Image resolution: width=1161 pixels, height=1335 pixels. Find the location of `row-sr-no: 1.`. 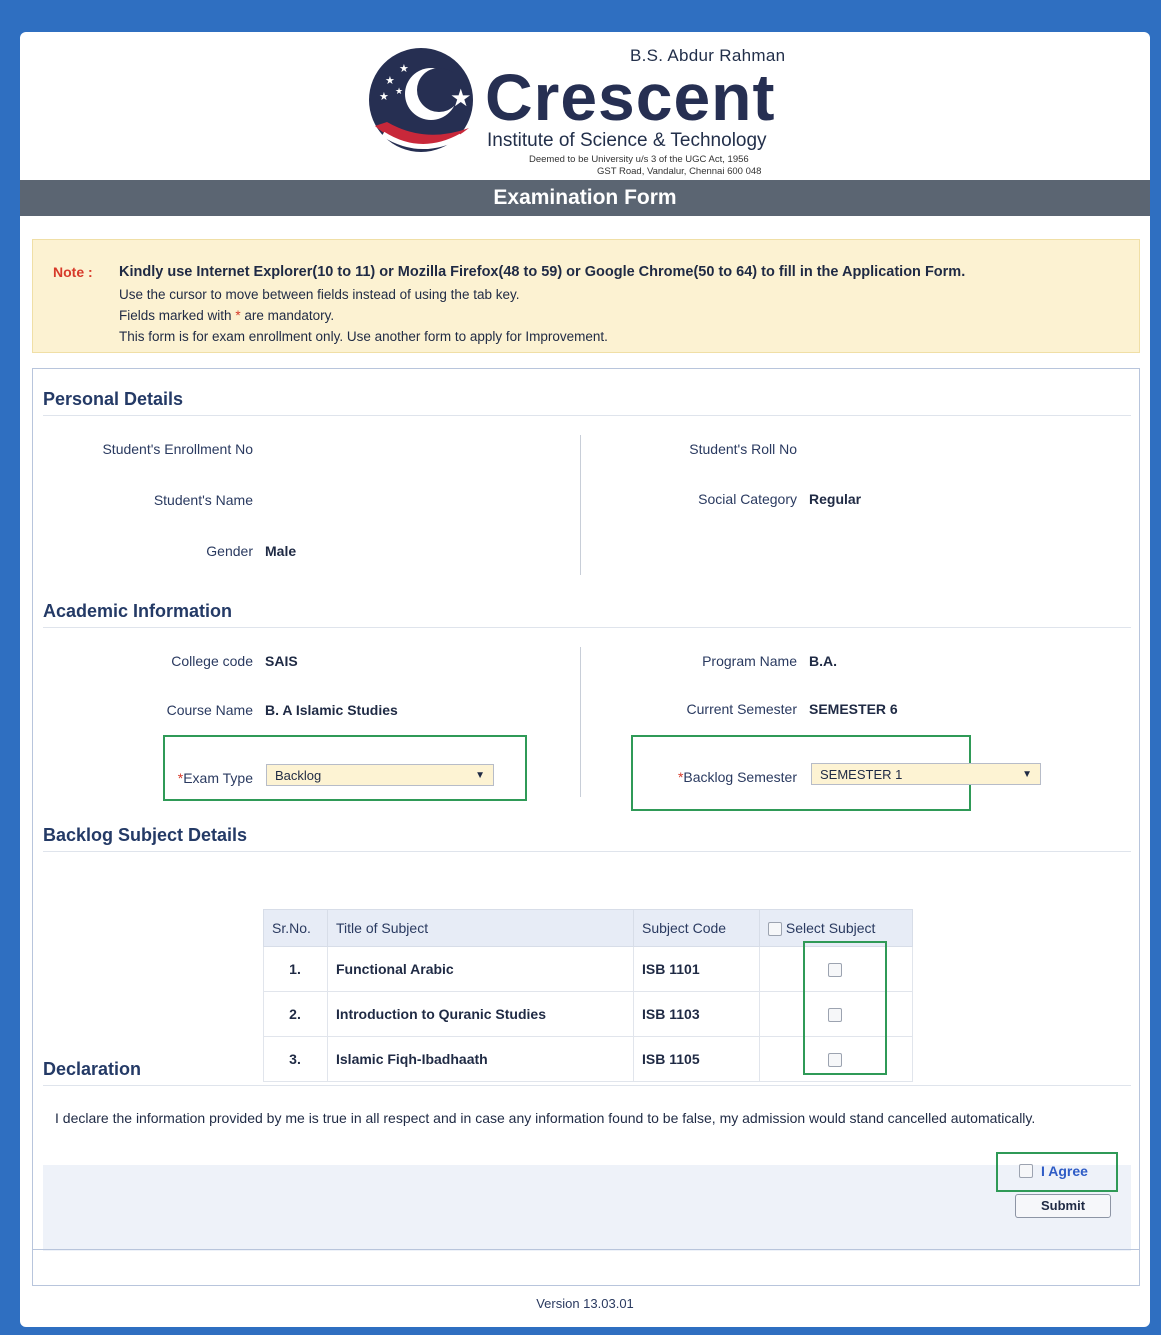

row-sr-no: 1. is located at coordinates (295, 969).